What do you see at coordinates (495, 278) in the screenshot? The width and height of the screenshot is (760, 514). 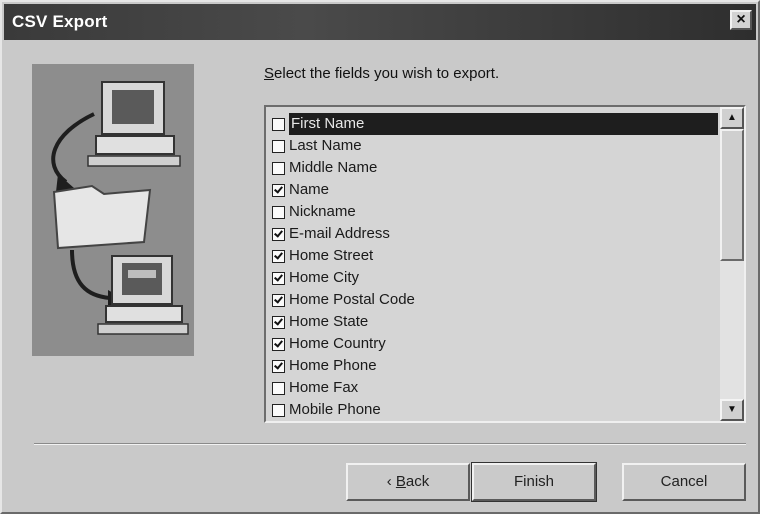 I see `field-item: Home City` at bounding box center [495, 278].